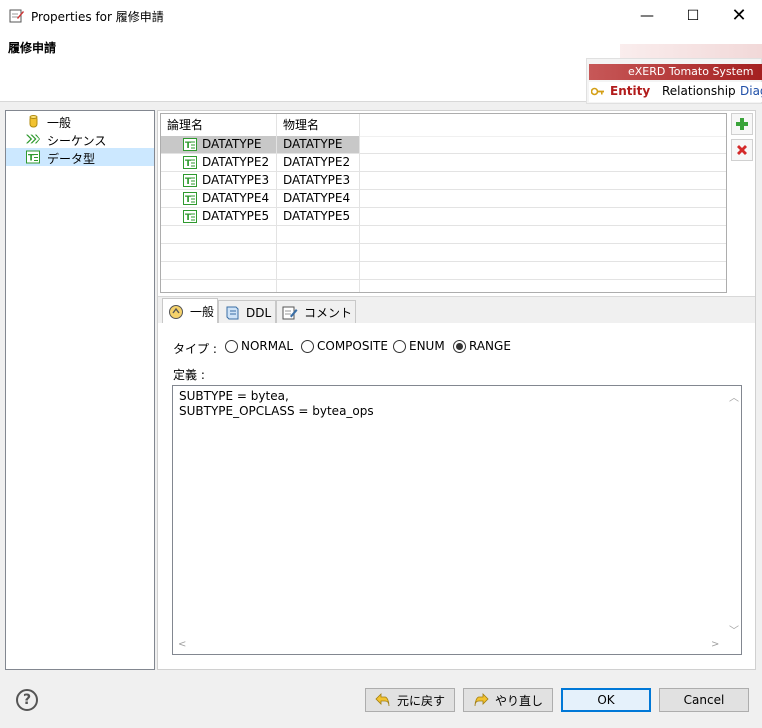 Image resolution: width=762 pixels, height=728 pixels. I want to click on type-label: タイプ :, so click(195, 349).